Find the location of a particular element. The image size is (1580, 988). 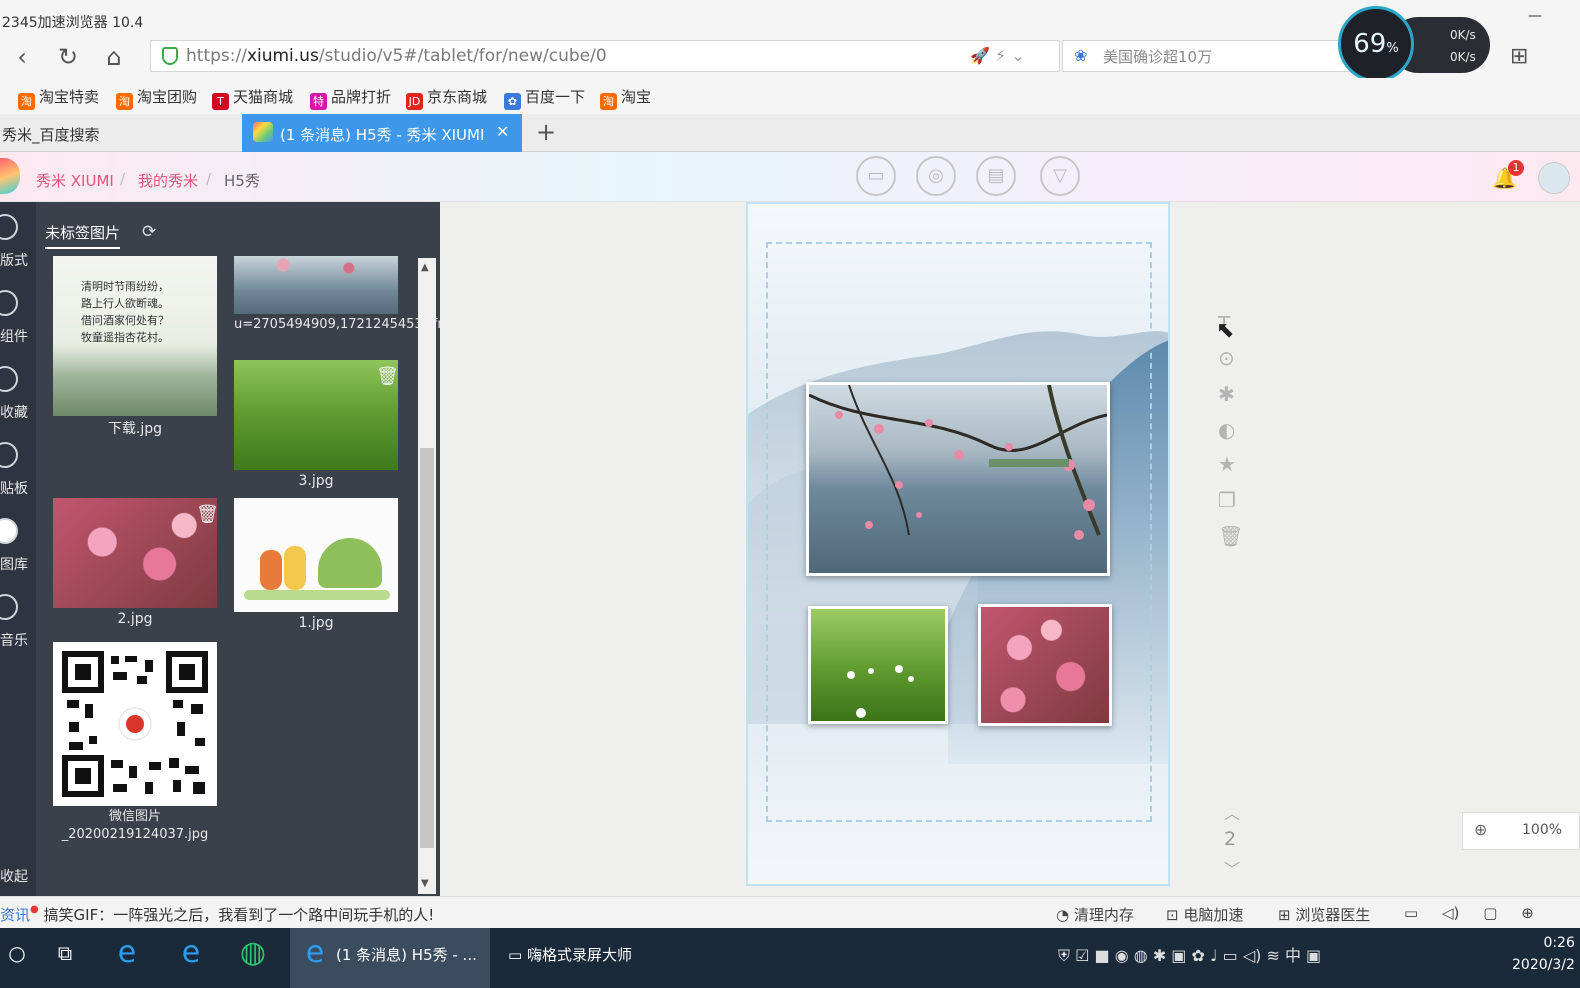

apps-grid-icon: ⊞ is located at coordinates (1519, 56).